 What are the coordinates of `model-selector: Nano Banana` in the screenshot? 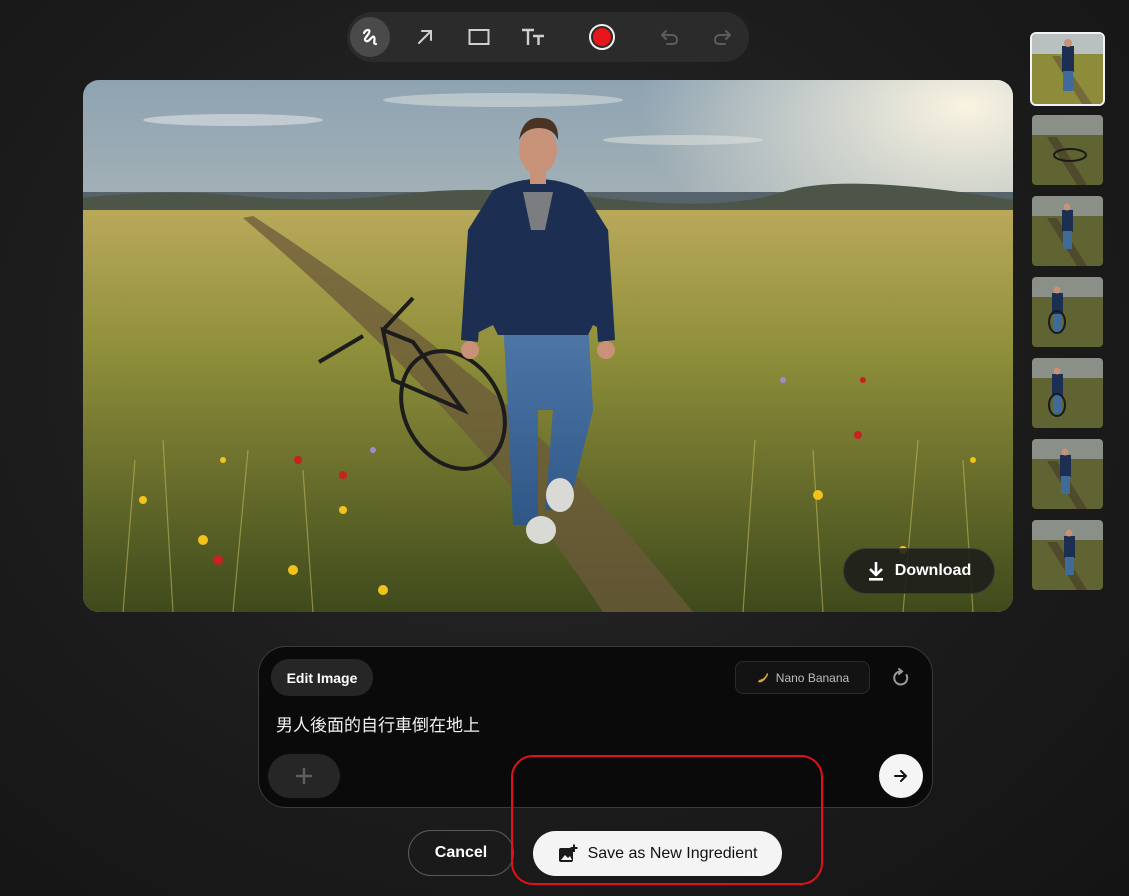 It's located at (802, 677).